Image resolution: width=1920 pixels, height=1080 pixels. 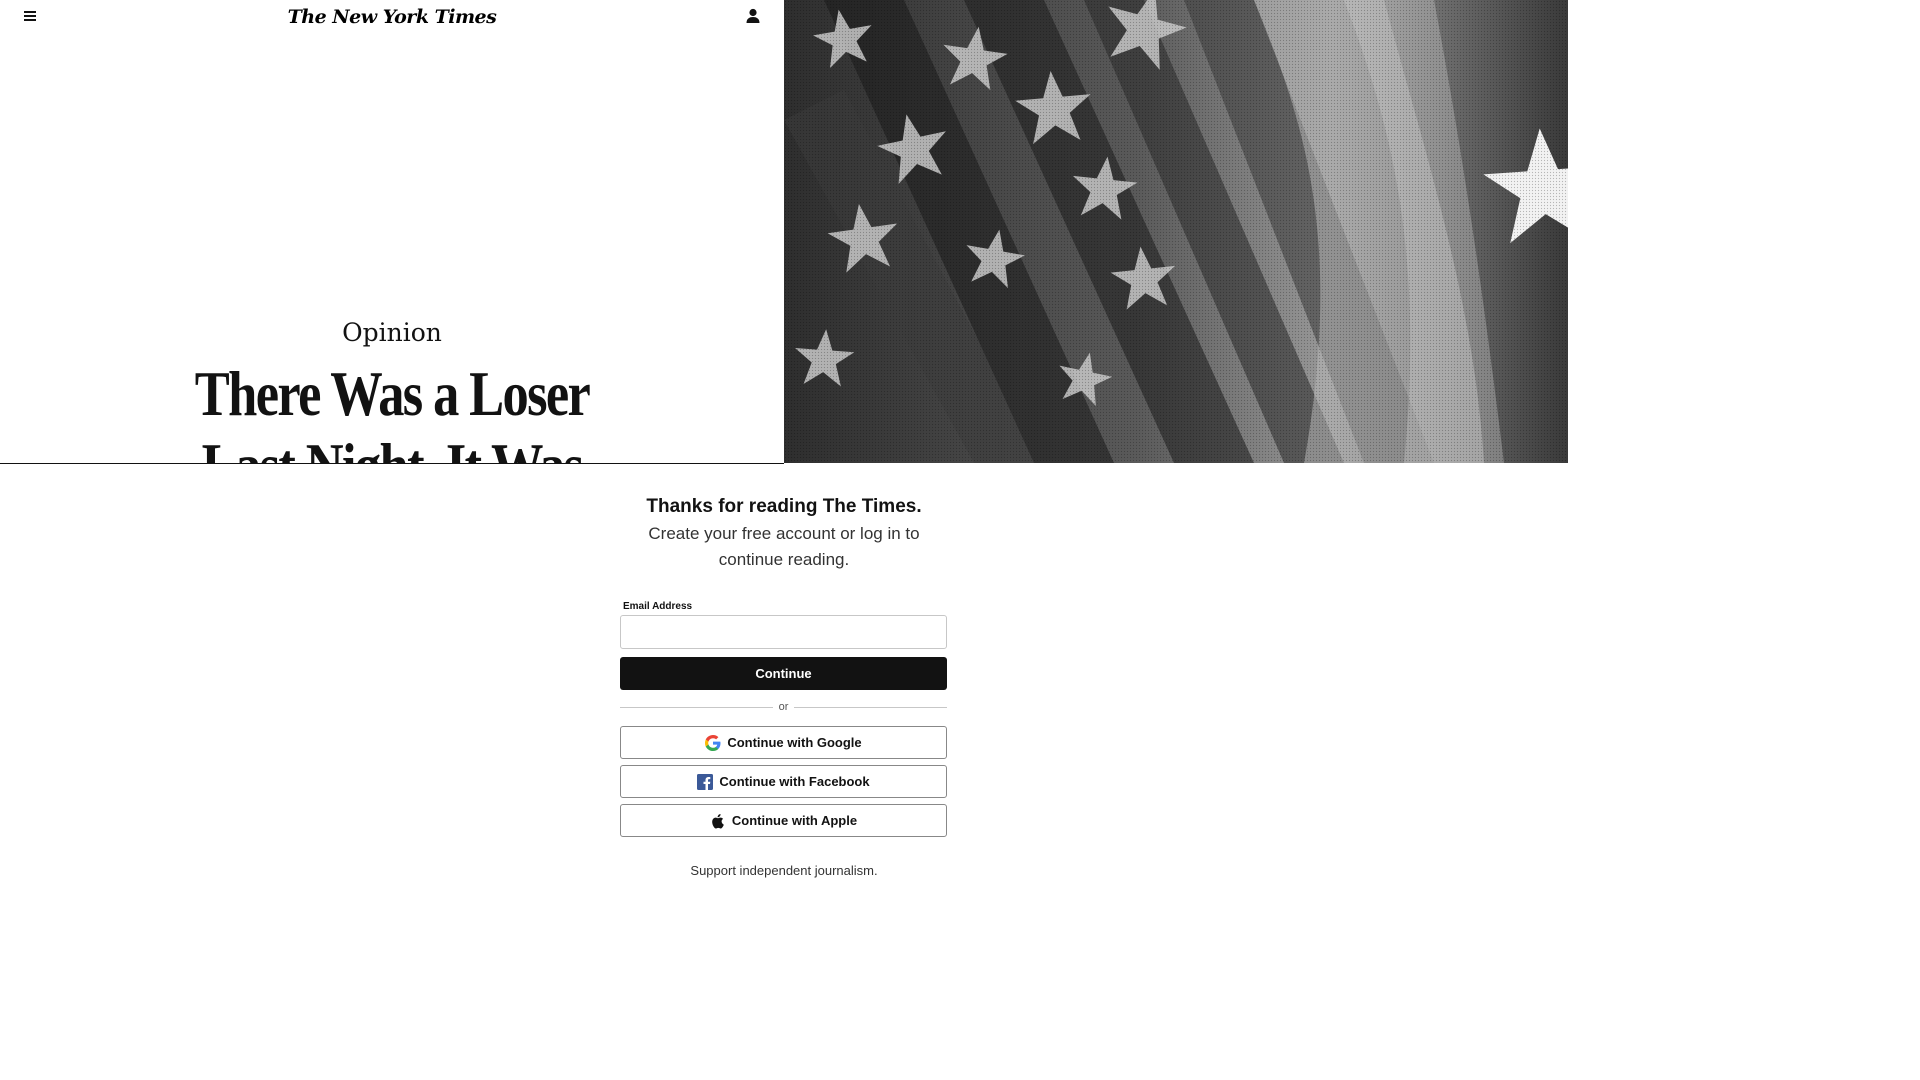 I want to click on email-label: Email Address, so click(x=658, y=606).